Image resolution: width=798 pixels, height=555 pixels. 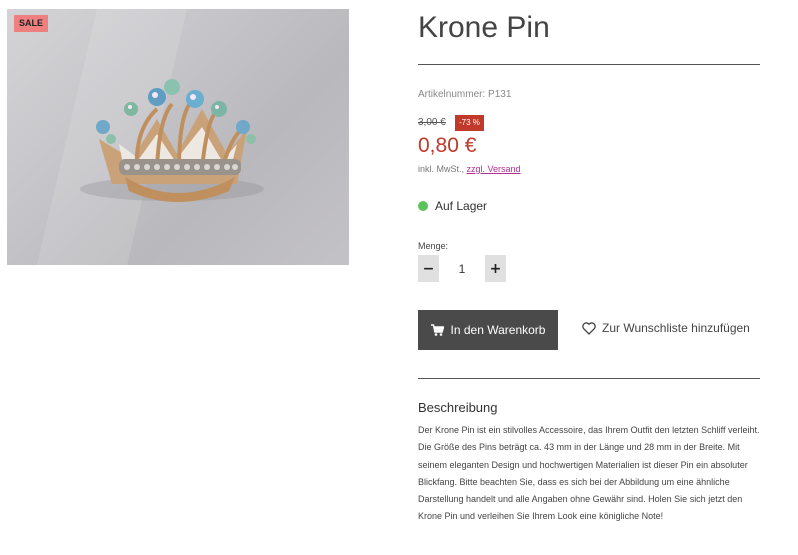 I want to click on cart-icon, so click(x=437, y=330).